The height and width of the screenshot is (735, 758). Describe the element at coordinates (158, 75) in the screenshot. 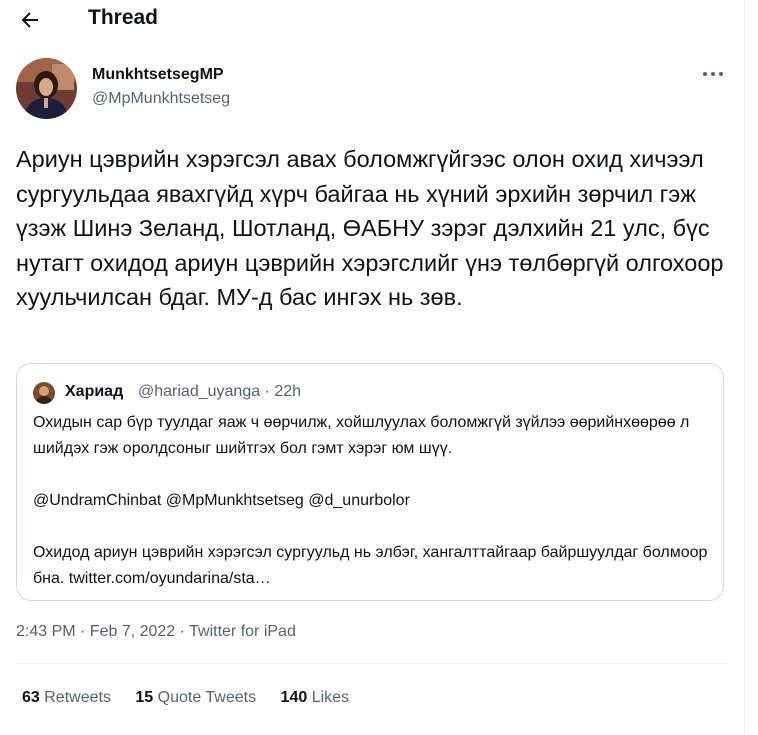

I see `display-name: MunkhtsetsegMP` at that location.